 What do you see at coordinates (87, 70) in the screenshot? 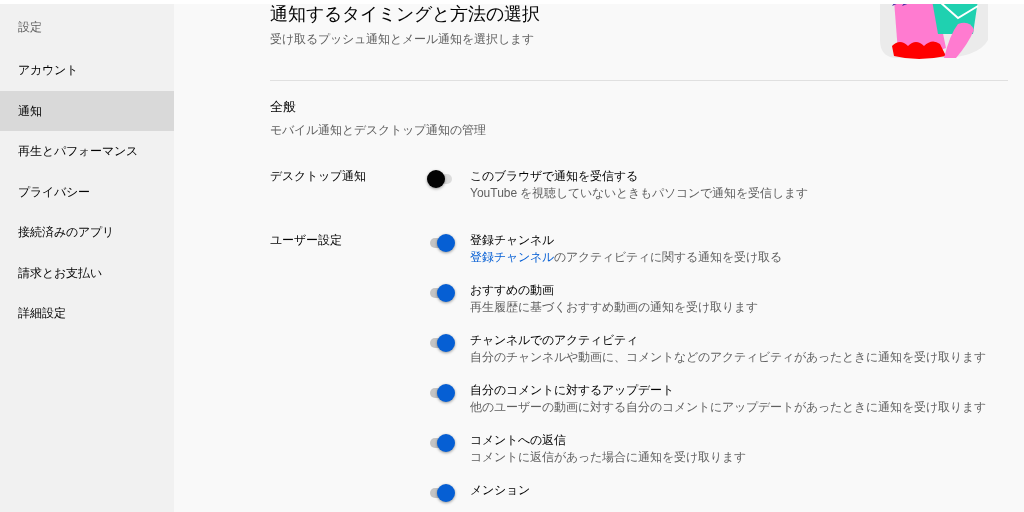
I see `sidebar-item: アカウント` at bounding box center [87, 70].